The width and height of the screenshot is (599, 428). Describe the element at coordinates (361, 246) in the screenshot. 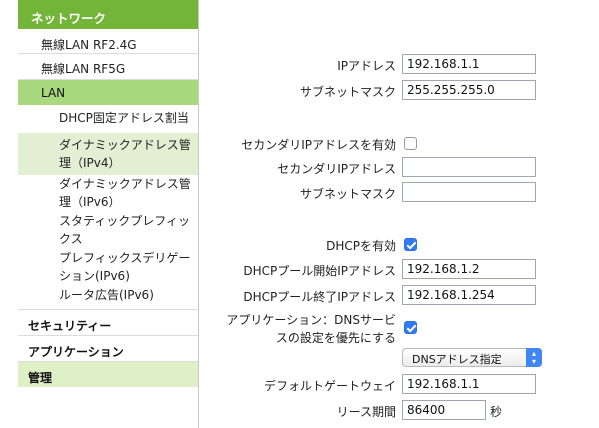

I see `dhcp-enable-label: DHCPを有効` at that location.